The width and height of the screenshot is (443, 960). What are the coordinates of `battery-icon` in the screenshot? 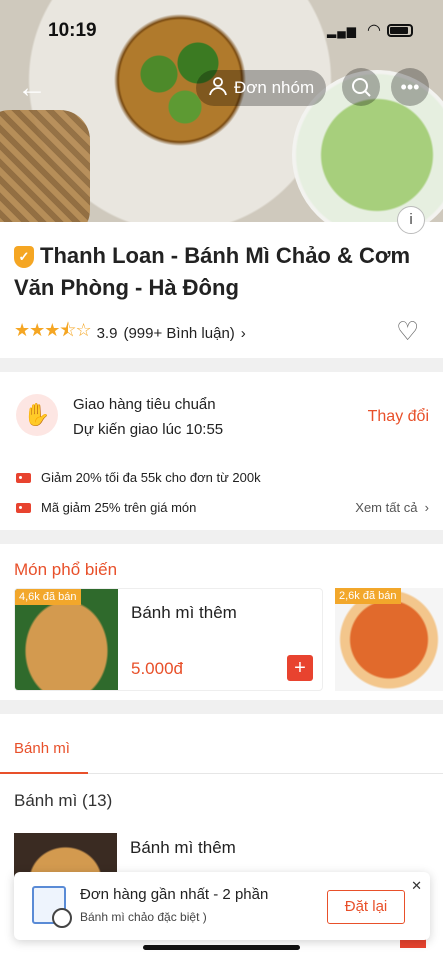 It's located at (400, 30).